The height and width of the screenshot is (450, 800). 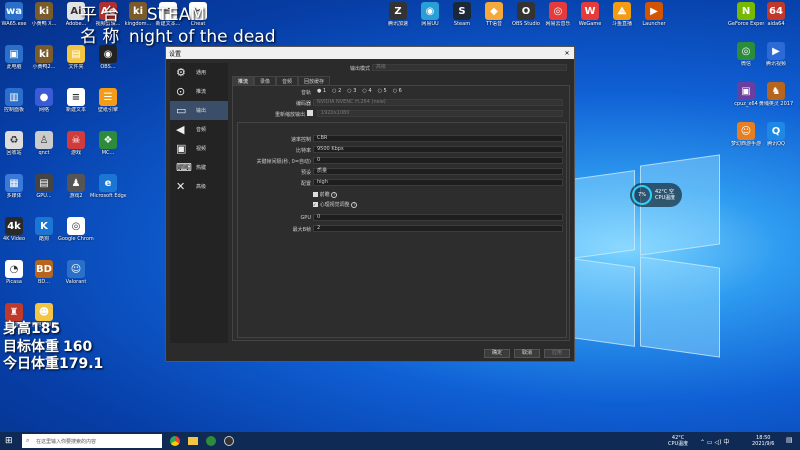 I want to click on gpu-input: 0, so click(x=438, y=217).